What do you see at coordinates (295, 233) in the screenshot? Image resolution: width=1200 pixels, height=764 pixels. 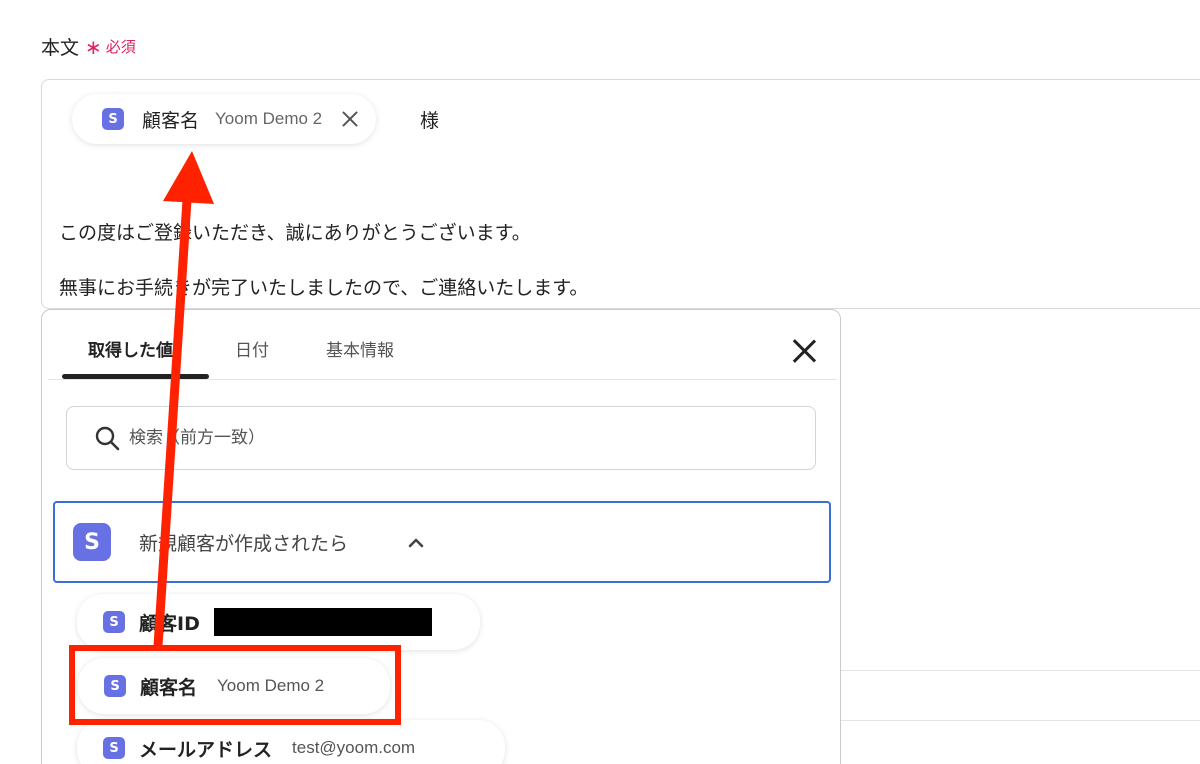 I see `body-text-line: この度はご登録いただき、誠にありがとうございます。` at bounding box center [295, 233].